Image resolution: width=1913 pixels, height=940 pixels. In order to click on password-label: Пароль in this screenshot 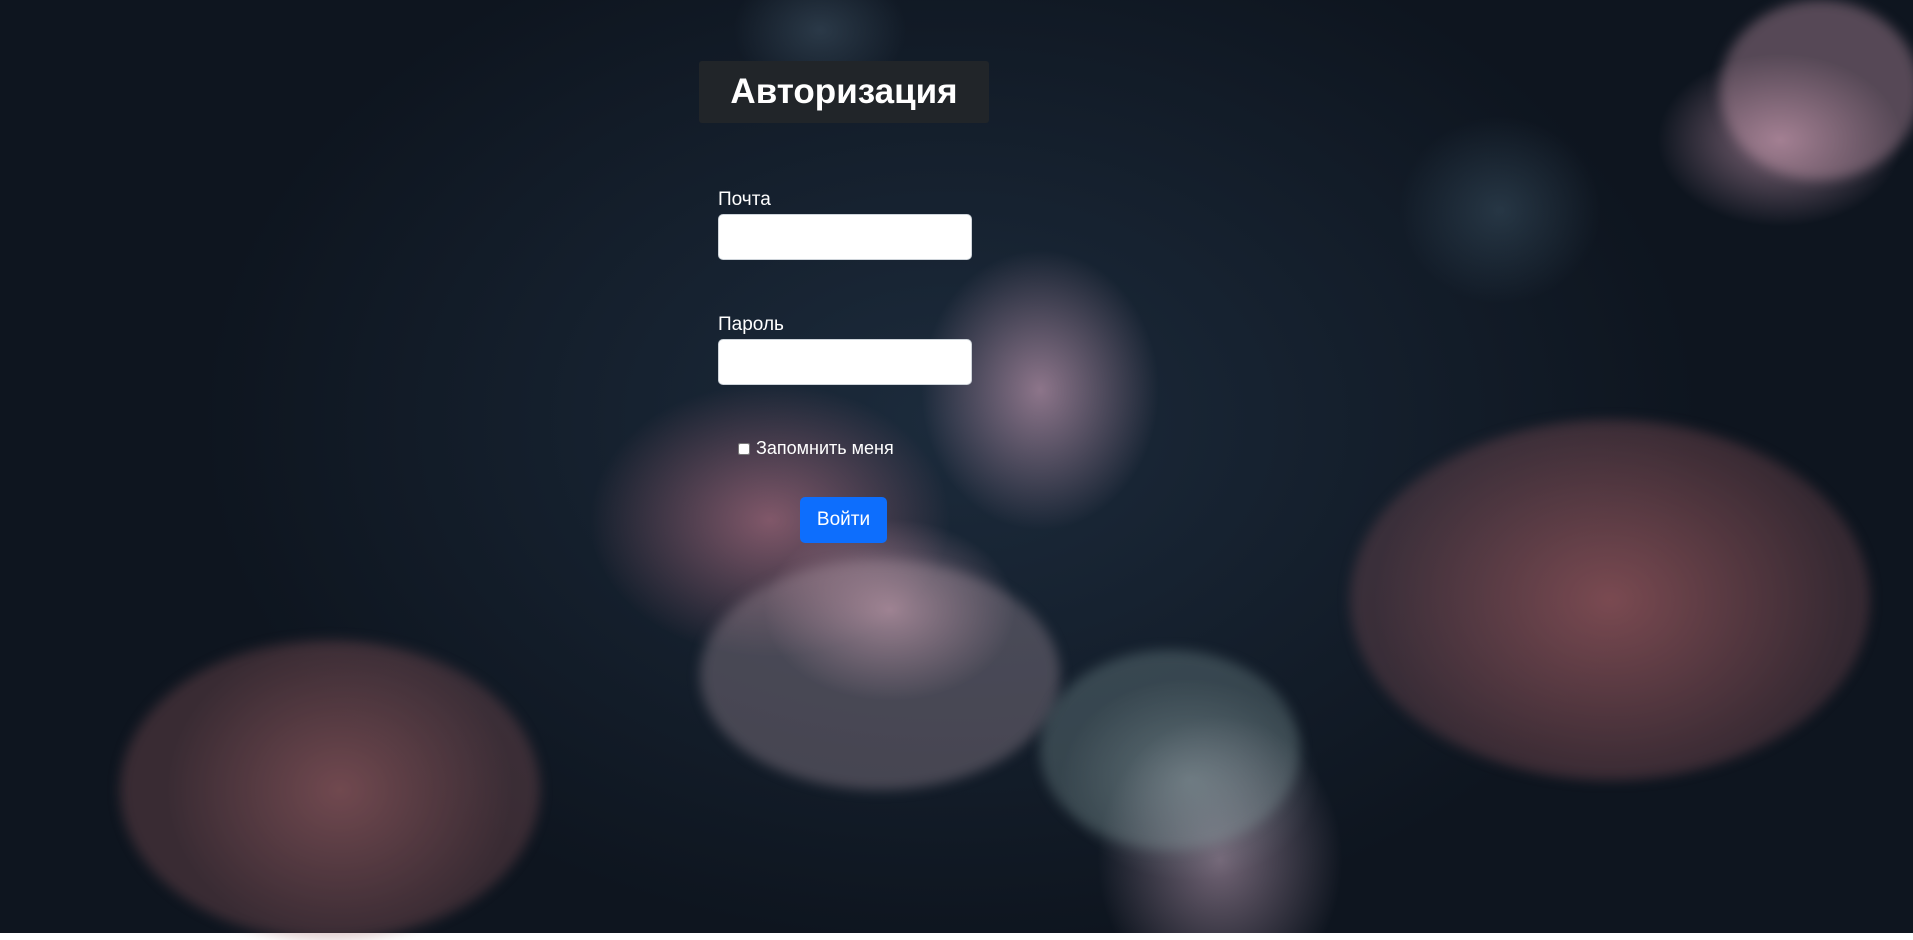, I will do `click(751, 324)`.